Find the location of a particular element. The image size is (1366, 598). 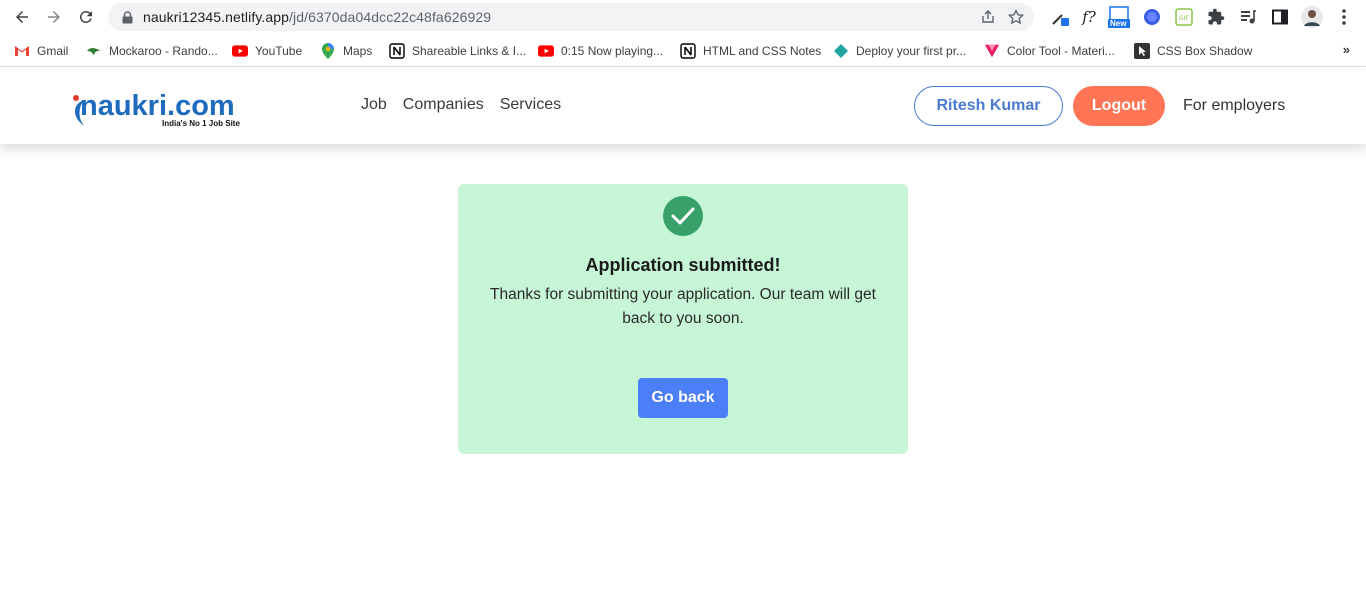

mockaroo-icon is located at coordinates (94, 51).